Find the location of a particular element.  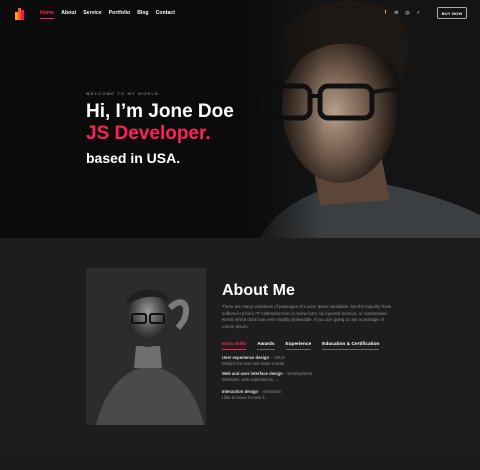

skill-tag: Animation is located at coordinates (272, 391).